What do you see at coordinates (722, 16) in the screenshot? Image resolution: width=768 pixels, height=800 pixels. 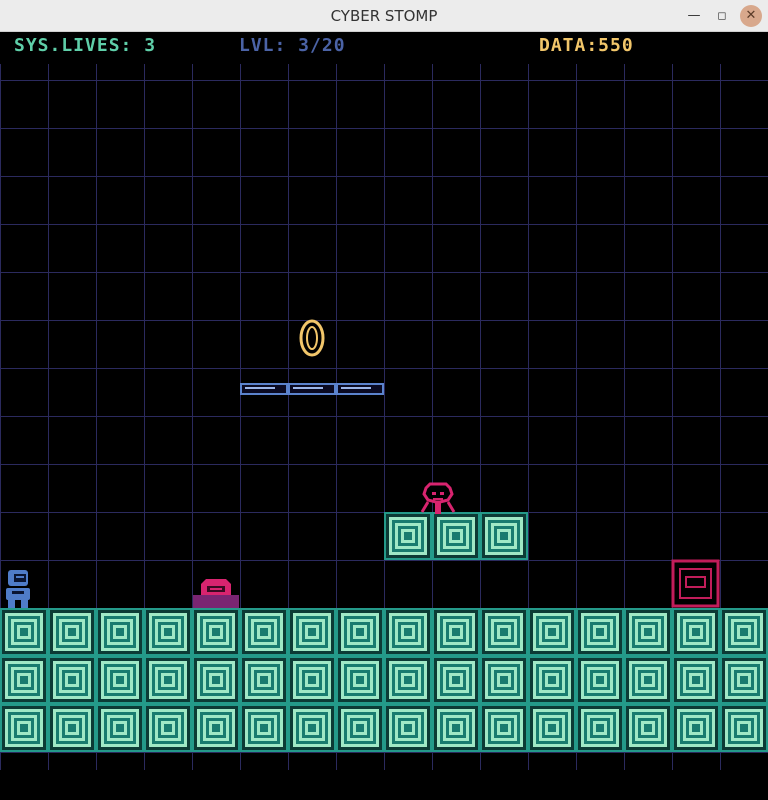 I see `maximize-icon: ◻` at bounding box center [722, 16].